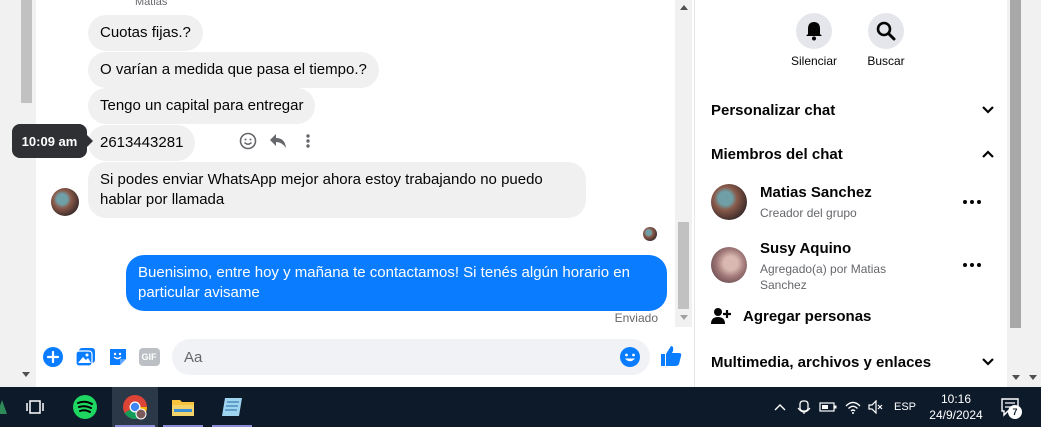  Describe the element at coordinates (86, 357) in the screenshot. I see `photo-icon` at that location.